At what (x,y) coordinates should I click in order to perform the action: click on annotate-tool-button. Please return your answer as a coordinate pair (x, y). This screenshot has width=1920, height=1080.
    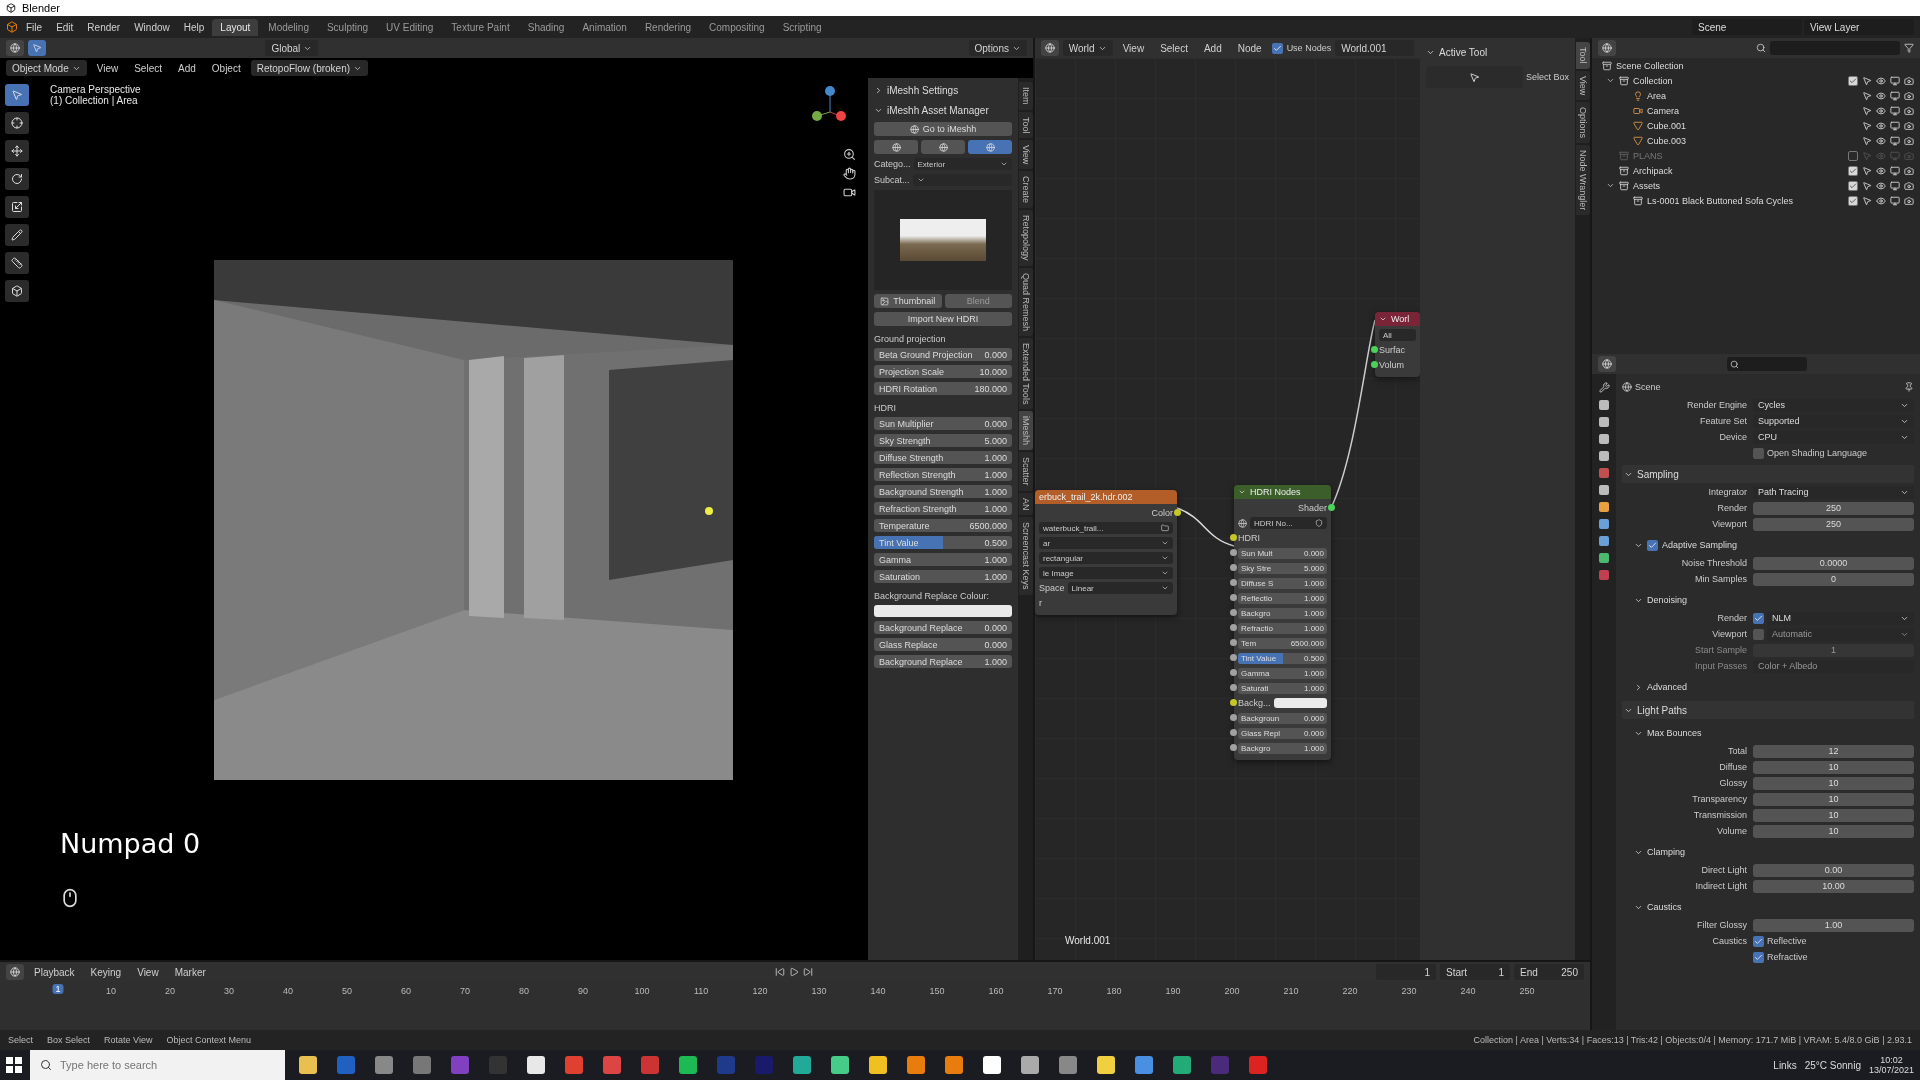
    Looking at the image, I should click on (17, 235).